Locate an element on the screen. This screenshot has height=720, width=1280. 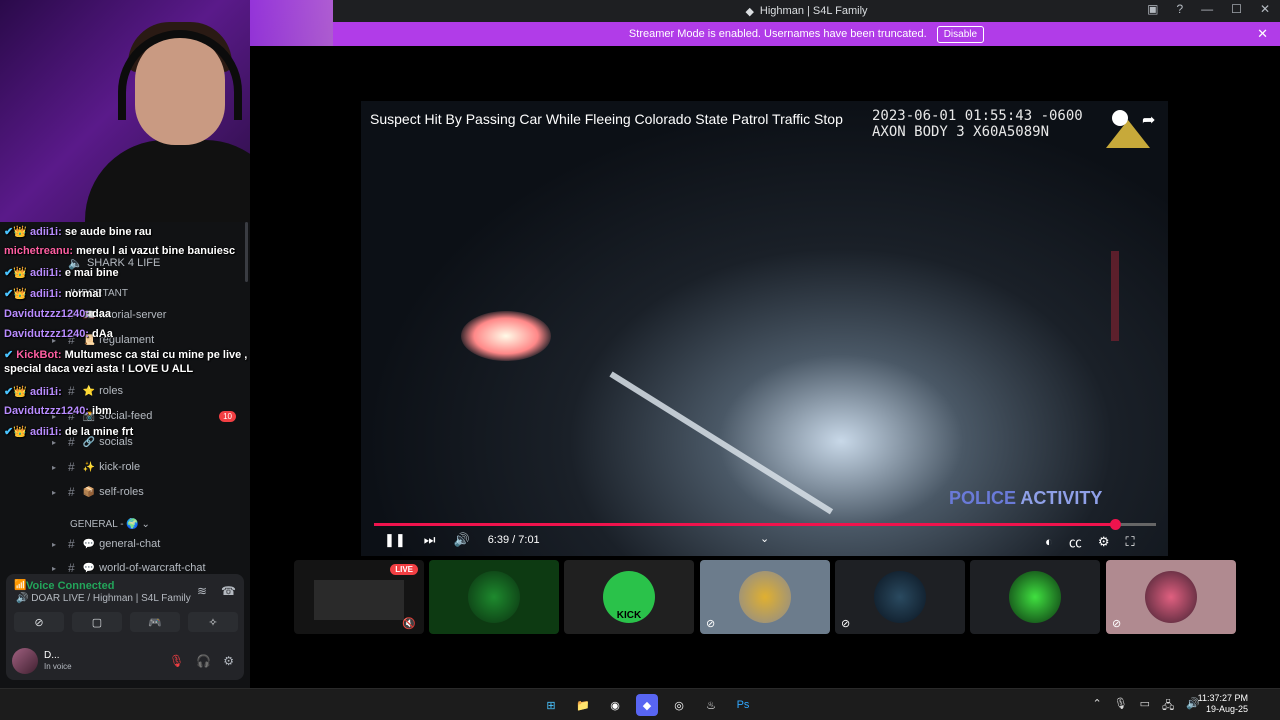
progress-fill is located at coordinates (745, 524).